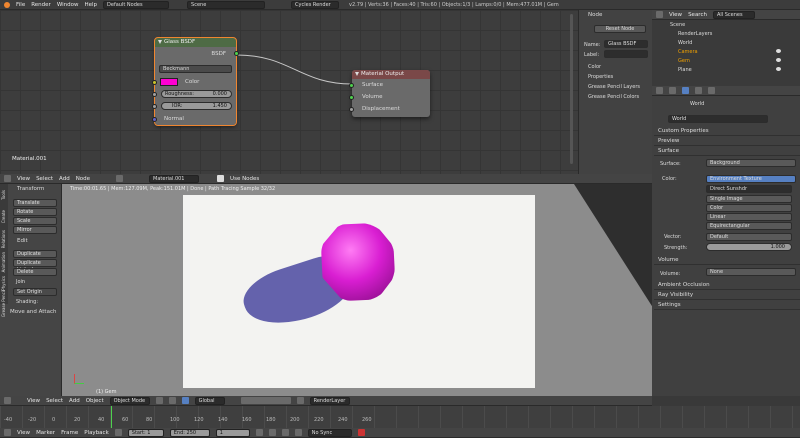  Describe the element at coordinates (3, 239) in the screenshot. I see `tab-relations: Relations` at that location.